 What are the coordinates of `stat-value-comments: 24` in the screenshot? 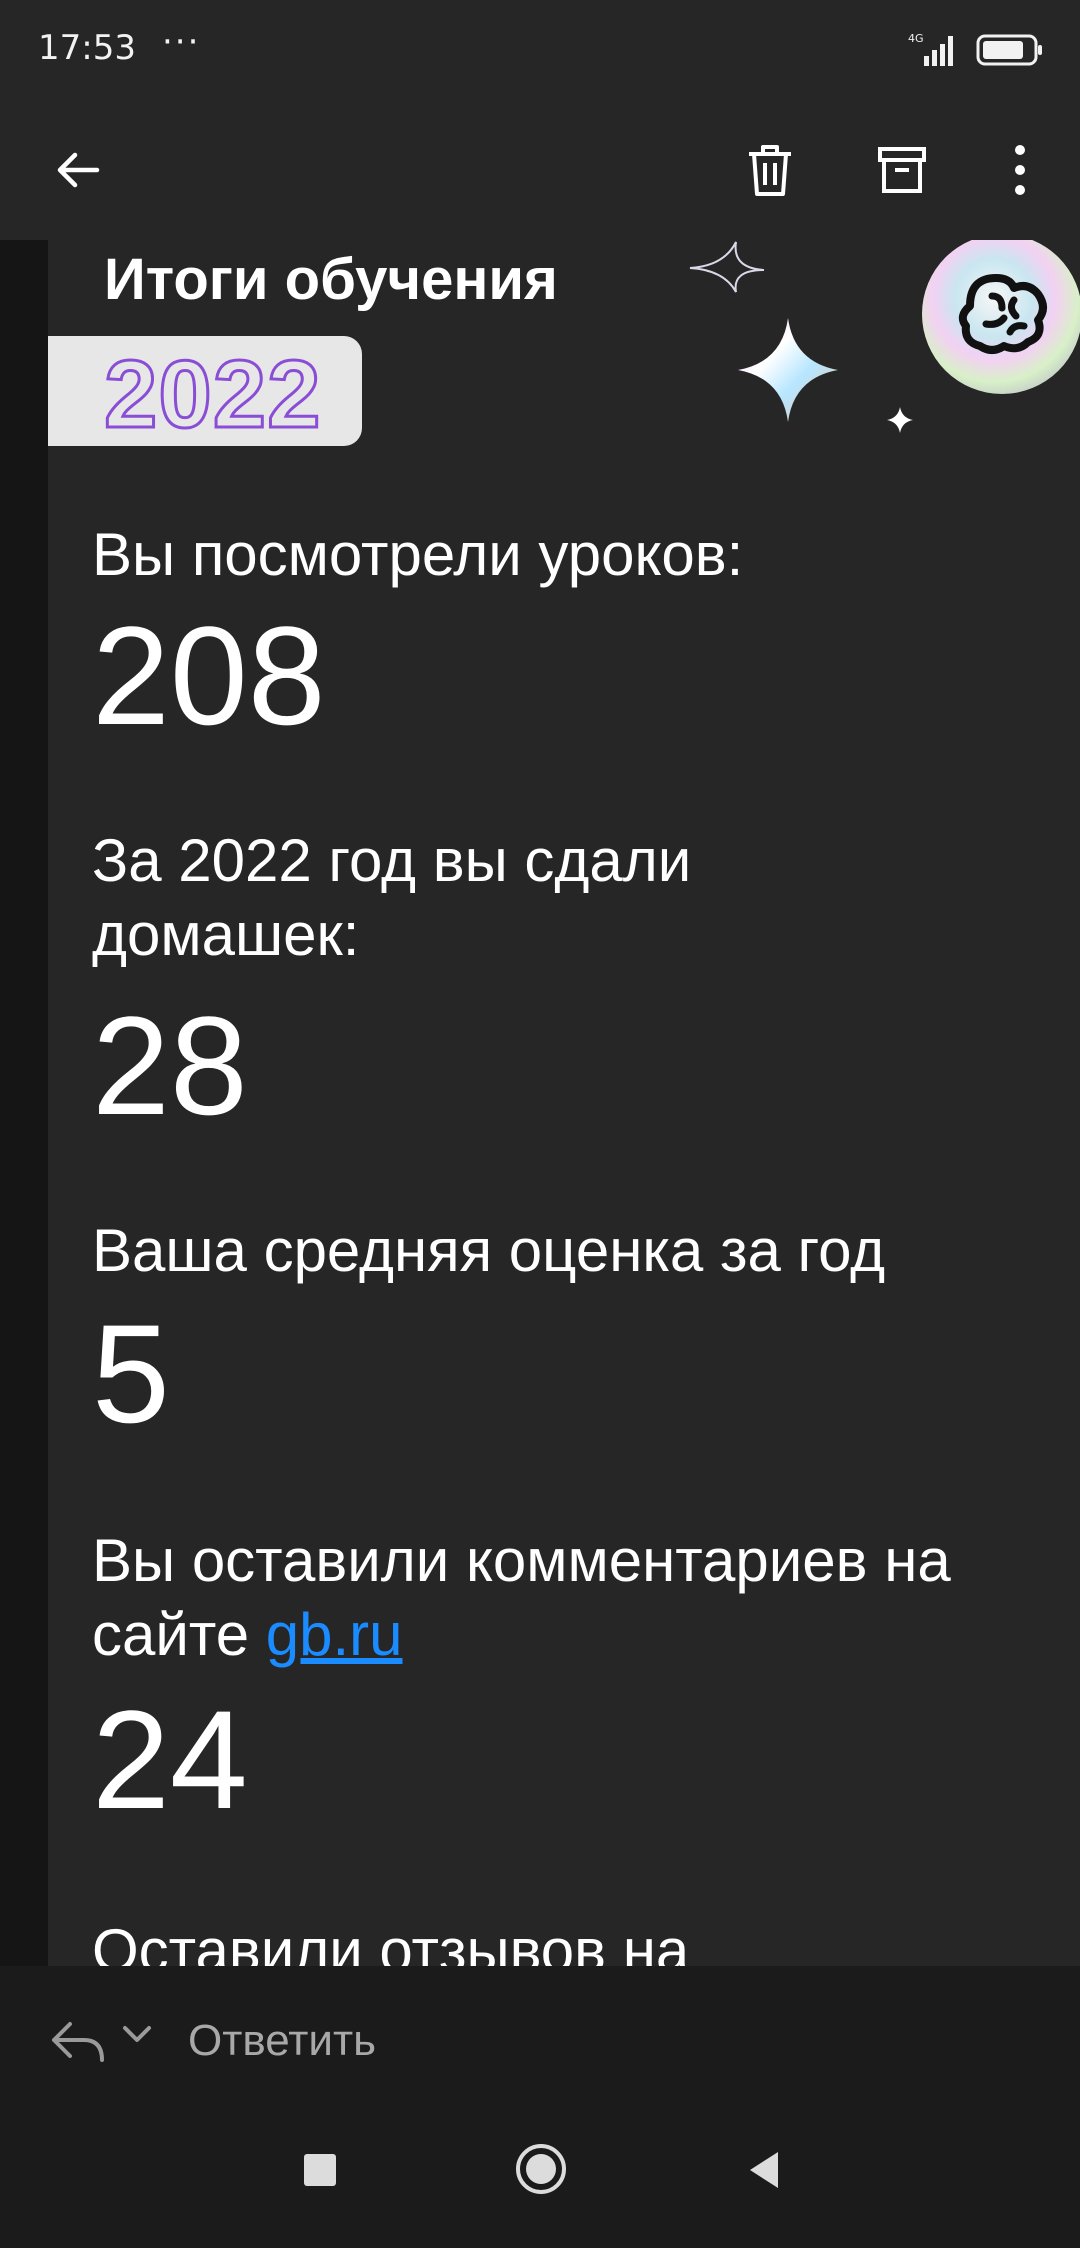 It's located at (170, 1759).